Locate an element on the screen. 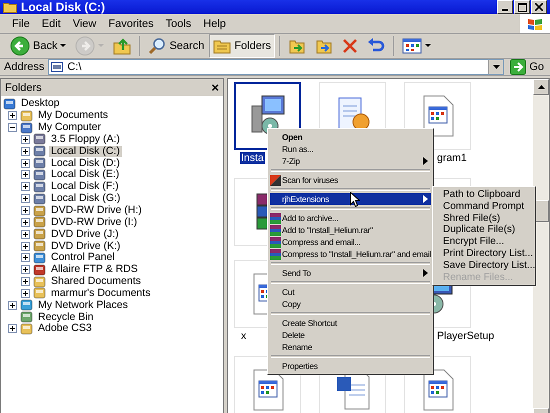 This screenshot has height=413, width=550. menu-item: Delete is located at coordinates (350, 335).